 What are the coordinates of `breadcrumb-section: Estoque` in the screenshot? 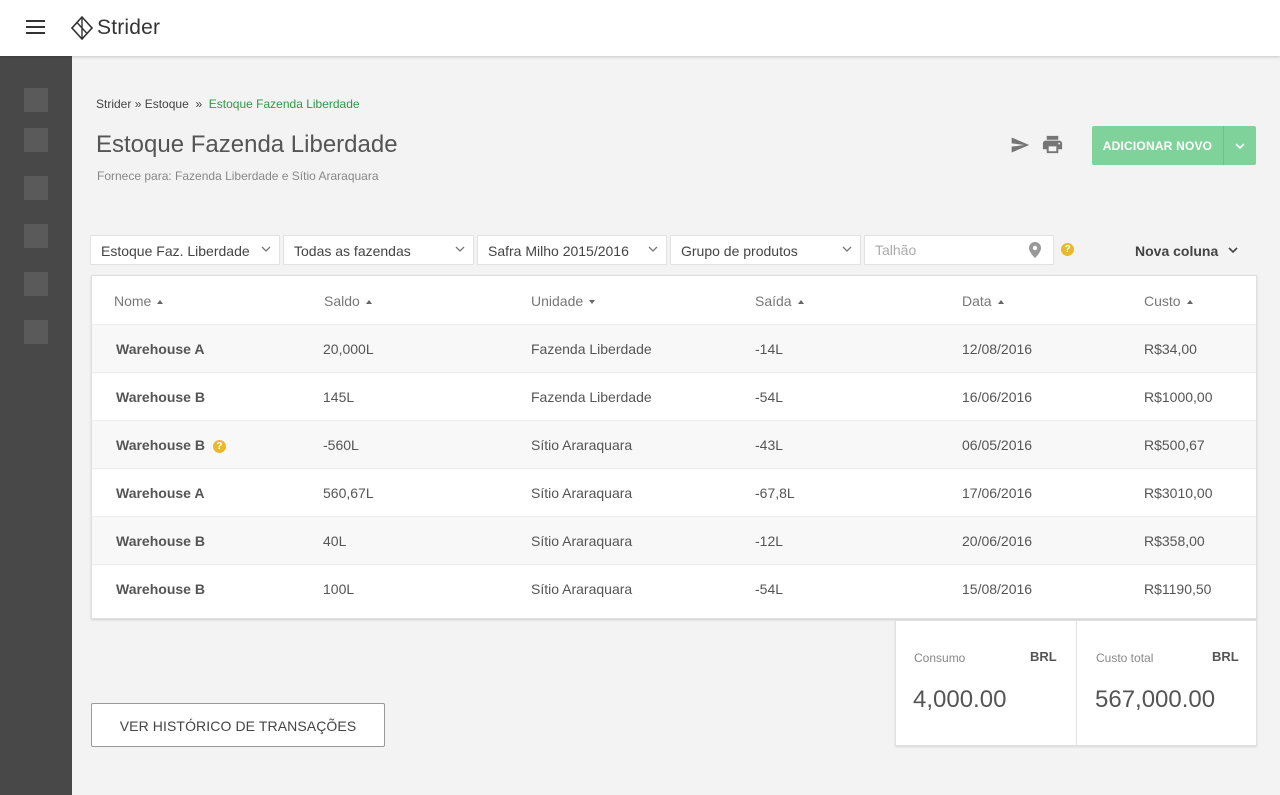 It's located at (167, 104).